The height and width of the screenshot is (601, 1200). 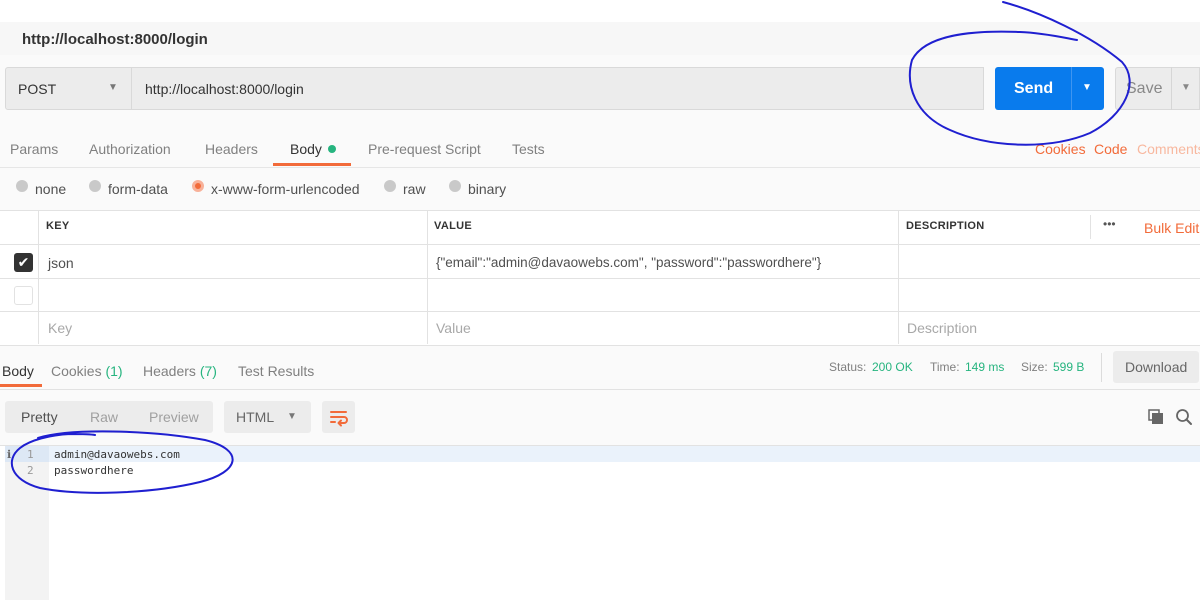 I want to click on save-divider, so click(x=1171, y=88).